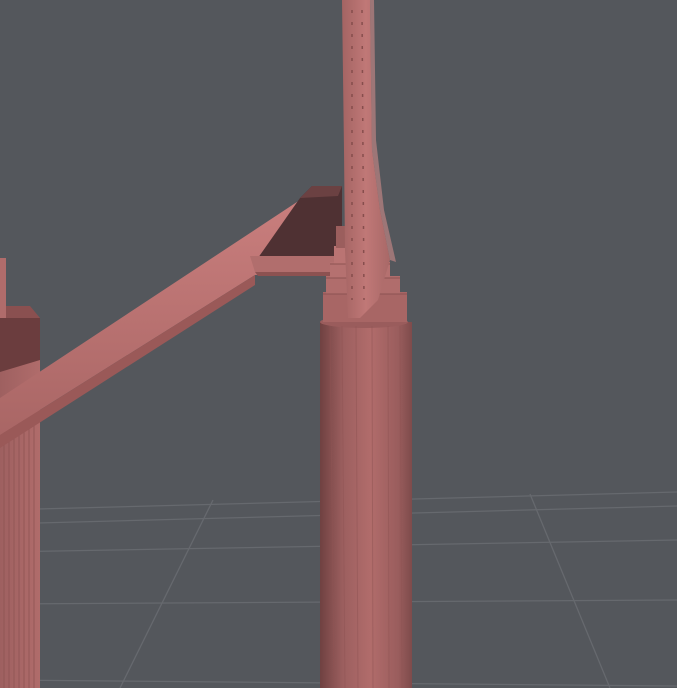  What do you see at coordinates (20, 473) in the screenshot?
I see `left-column` at bounding box center [20, 473].